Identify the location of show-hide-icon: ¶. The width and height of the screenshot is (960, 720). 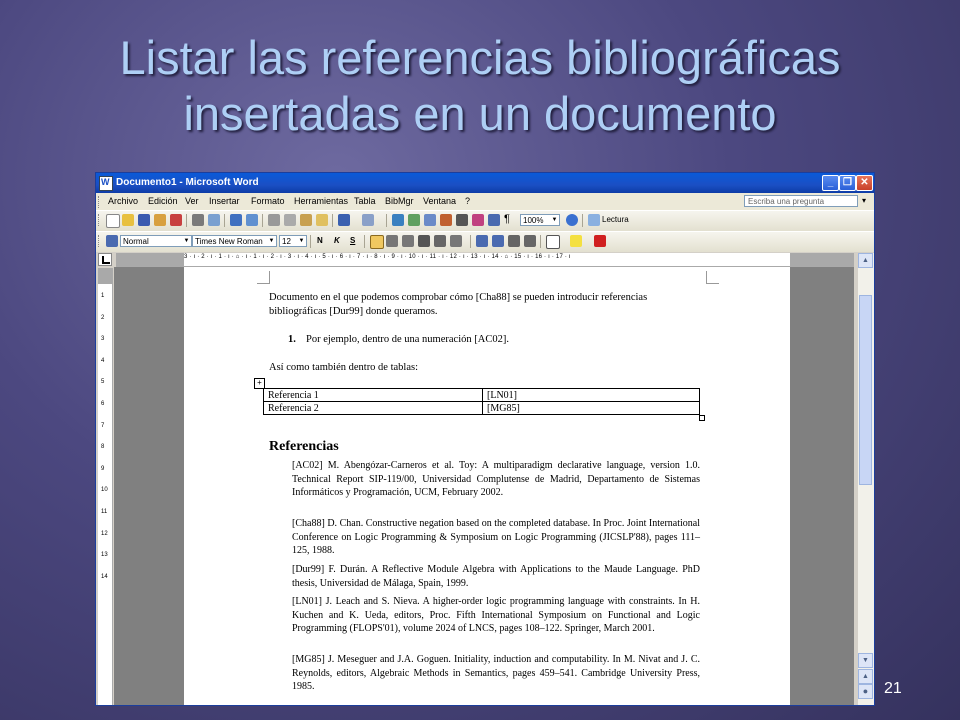
(507, 219).